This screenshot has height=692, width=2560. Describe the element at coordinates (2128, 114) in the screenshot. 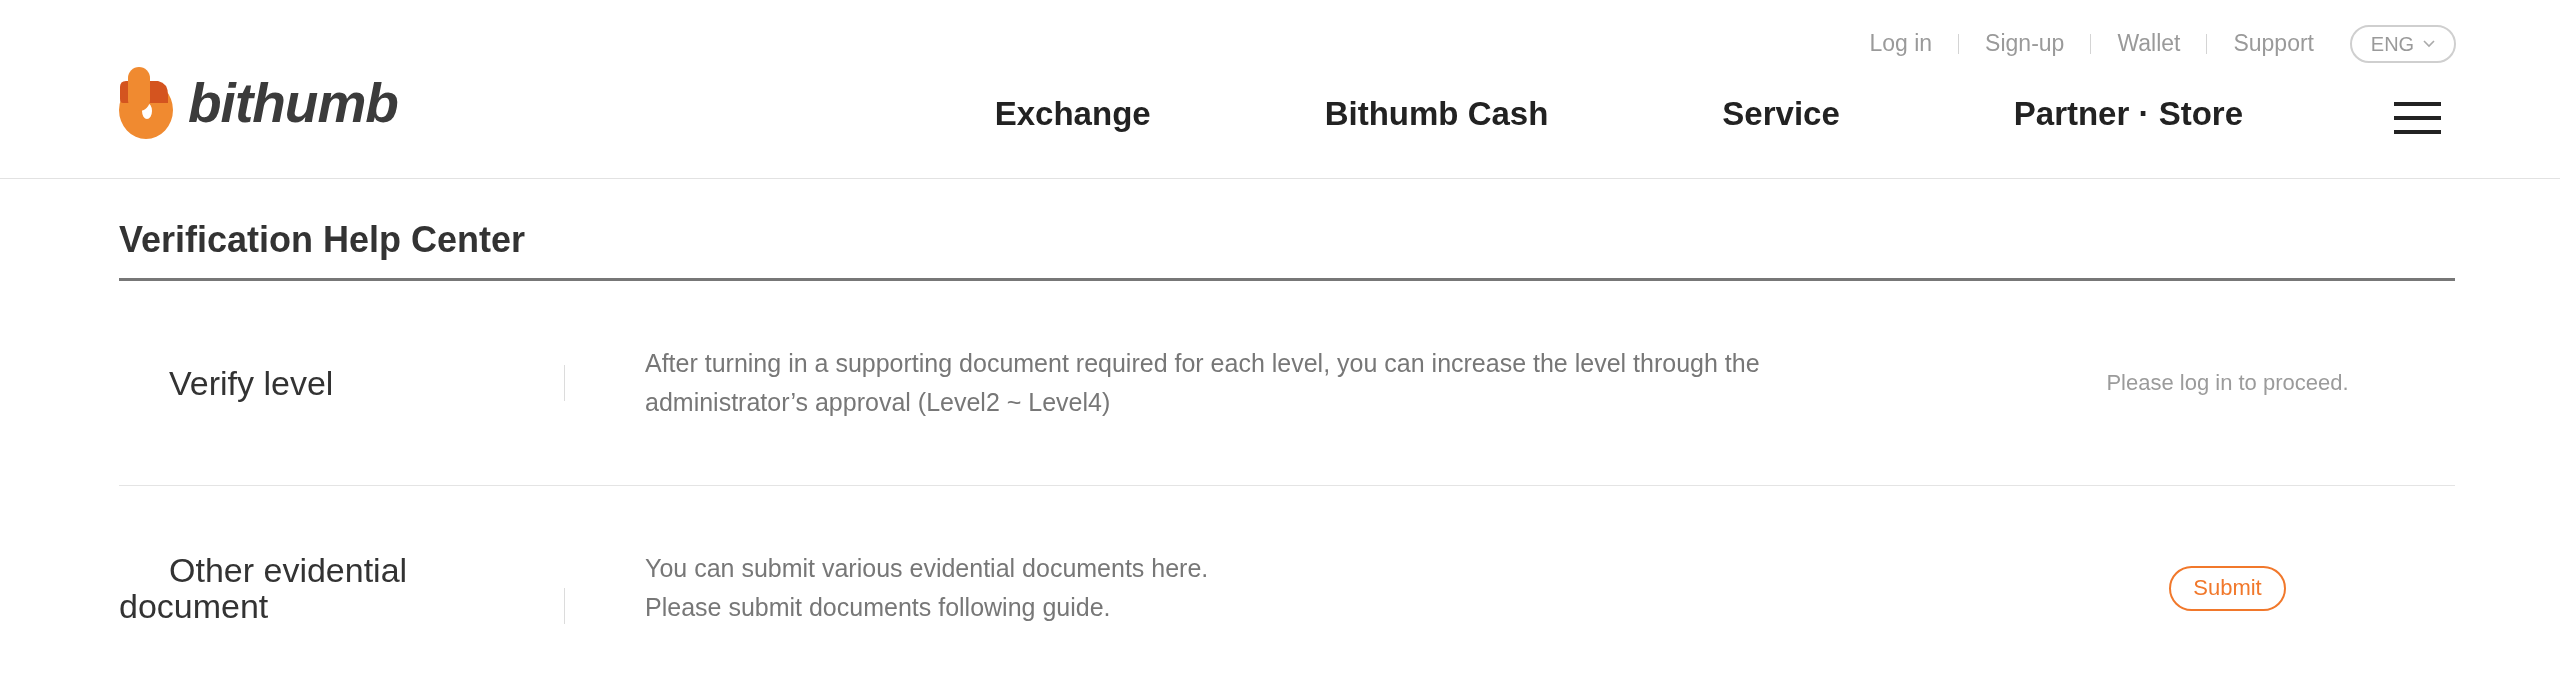

I see `nav-link: Partner · Store` at that location.